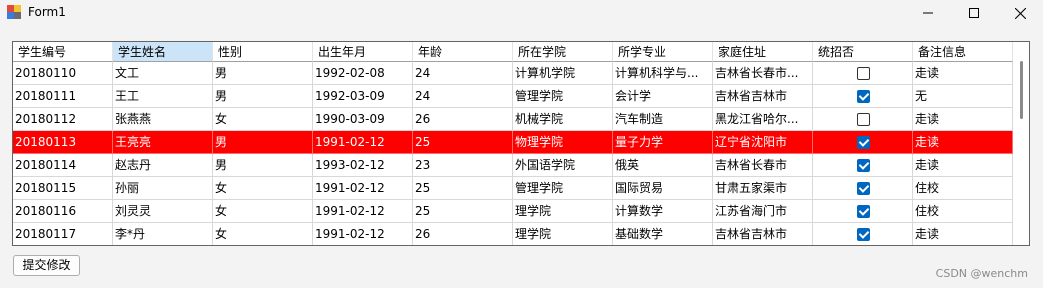  Describe the element at coordinates (463, 165) in the screenshot. I see `cell-age: 23` at that location.